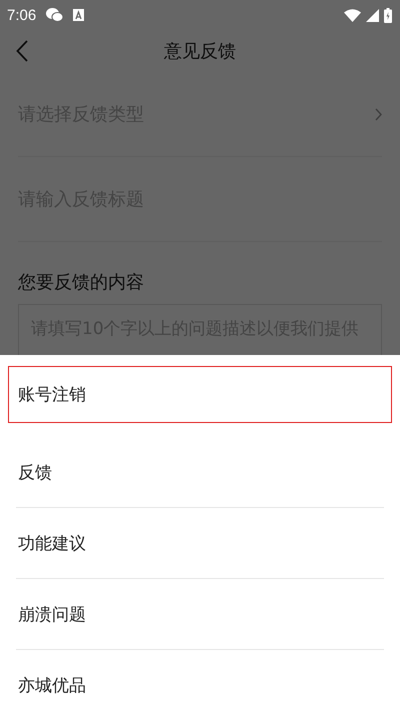 This screenshot has width=400, height=711. What do you see at coordinates (22, 51) in the screenshot?
I see `back-icon` at bounding box center [22, 51].